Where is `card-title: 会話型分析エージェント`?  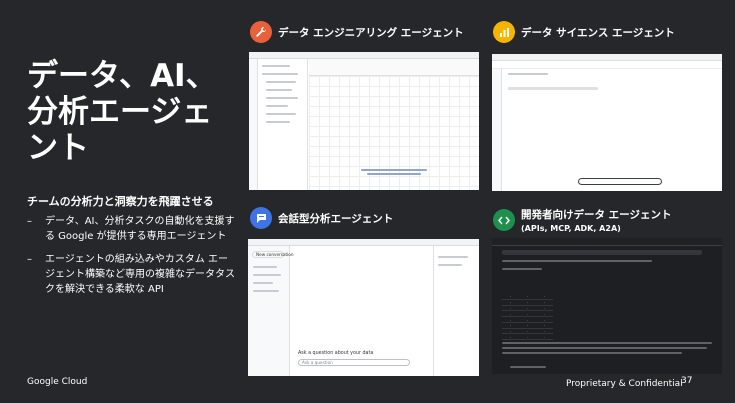 card-title: 会話型分析エージェント is located at coordinates (336, 218).